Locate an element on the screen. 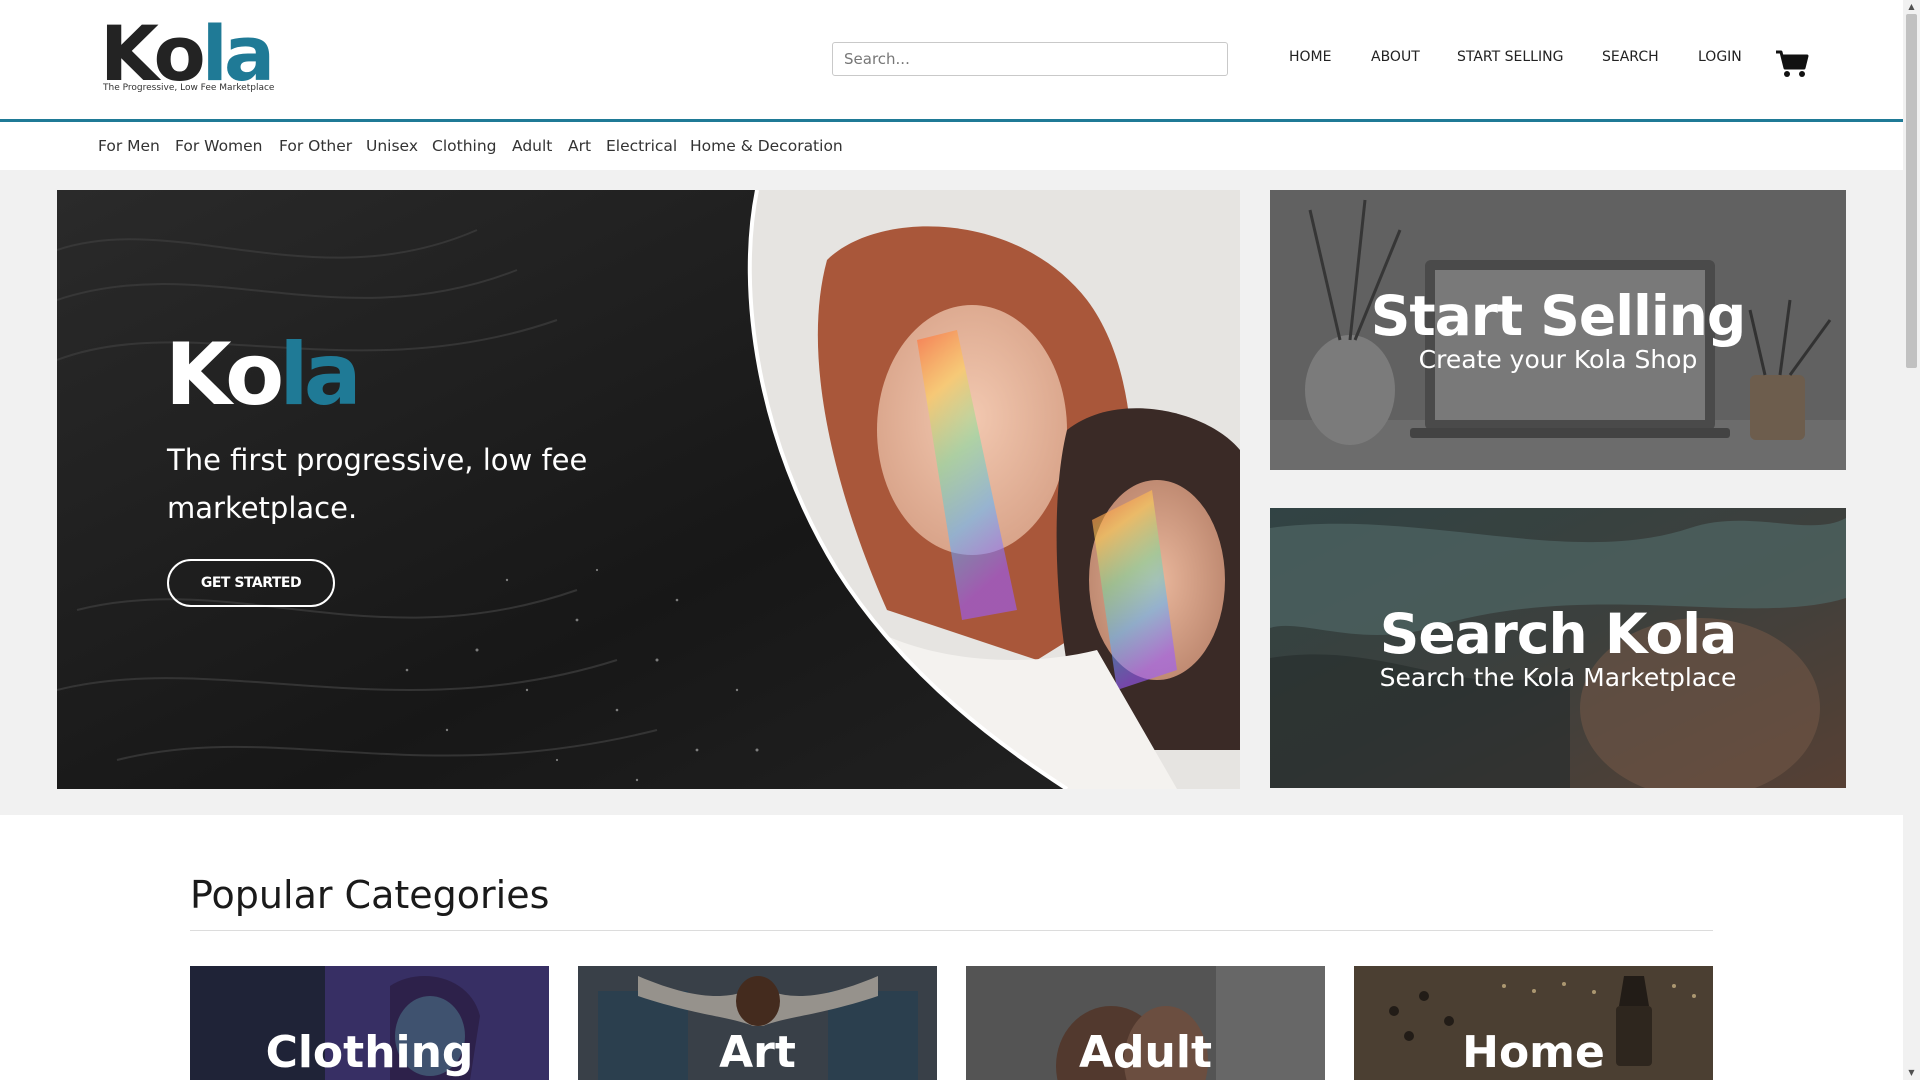 Image resolution: width=1920 pixels, height=1080 pixels. category-link-clothing: Clothing is located at coordinates (464, 146).